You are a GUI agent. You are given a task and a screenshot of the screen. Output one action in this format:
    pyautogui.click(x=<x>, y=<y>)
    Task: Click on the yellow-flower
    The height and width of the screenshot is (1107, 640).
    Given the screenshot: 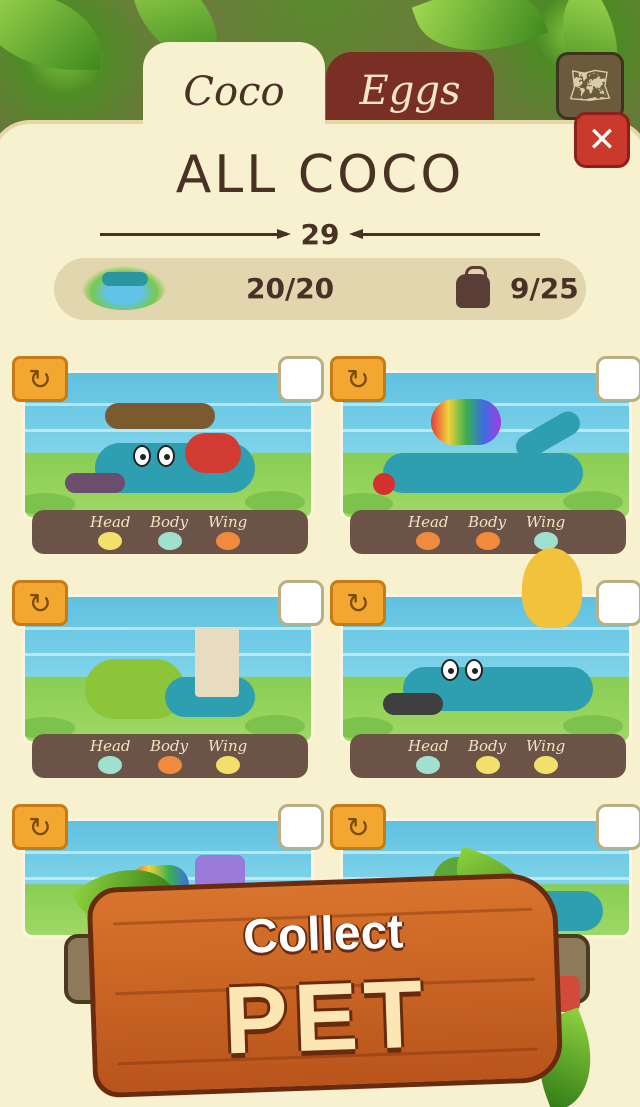 What is the action you would take?
    pyautogui.click(x=552, y=588)
    